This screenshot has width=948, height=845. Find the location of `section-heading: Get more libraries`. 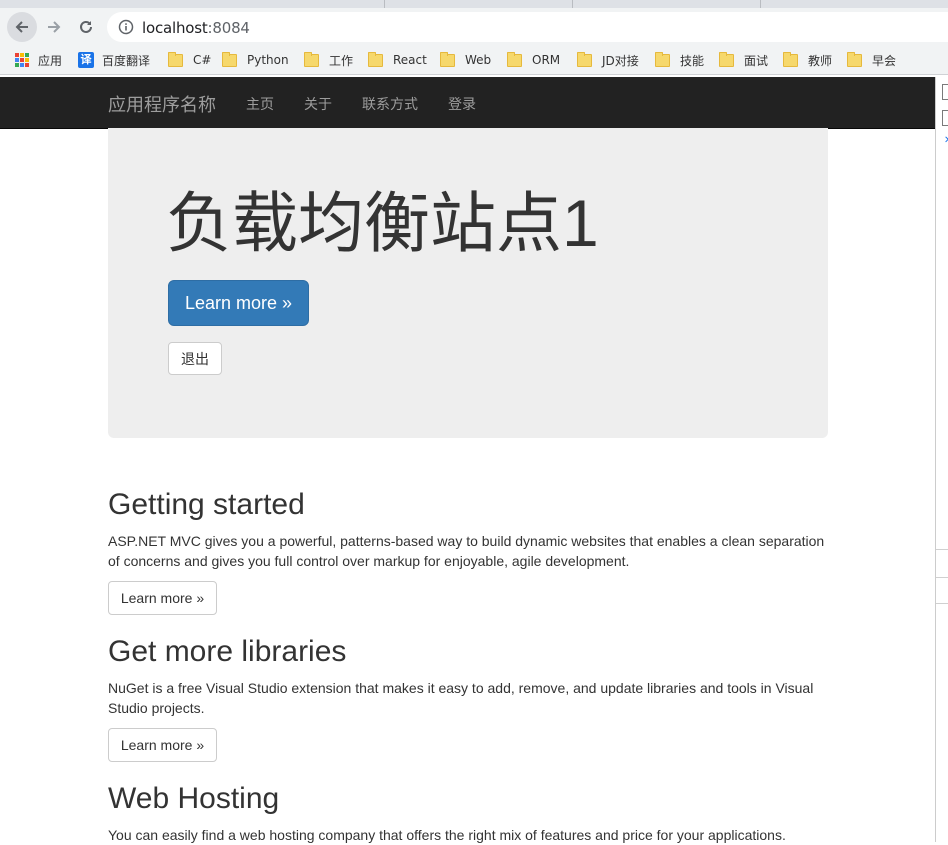

section-heading: Get more libraries is located at coordinates (227, 651).